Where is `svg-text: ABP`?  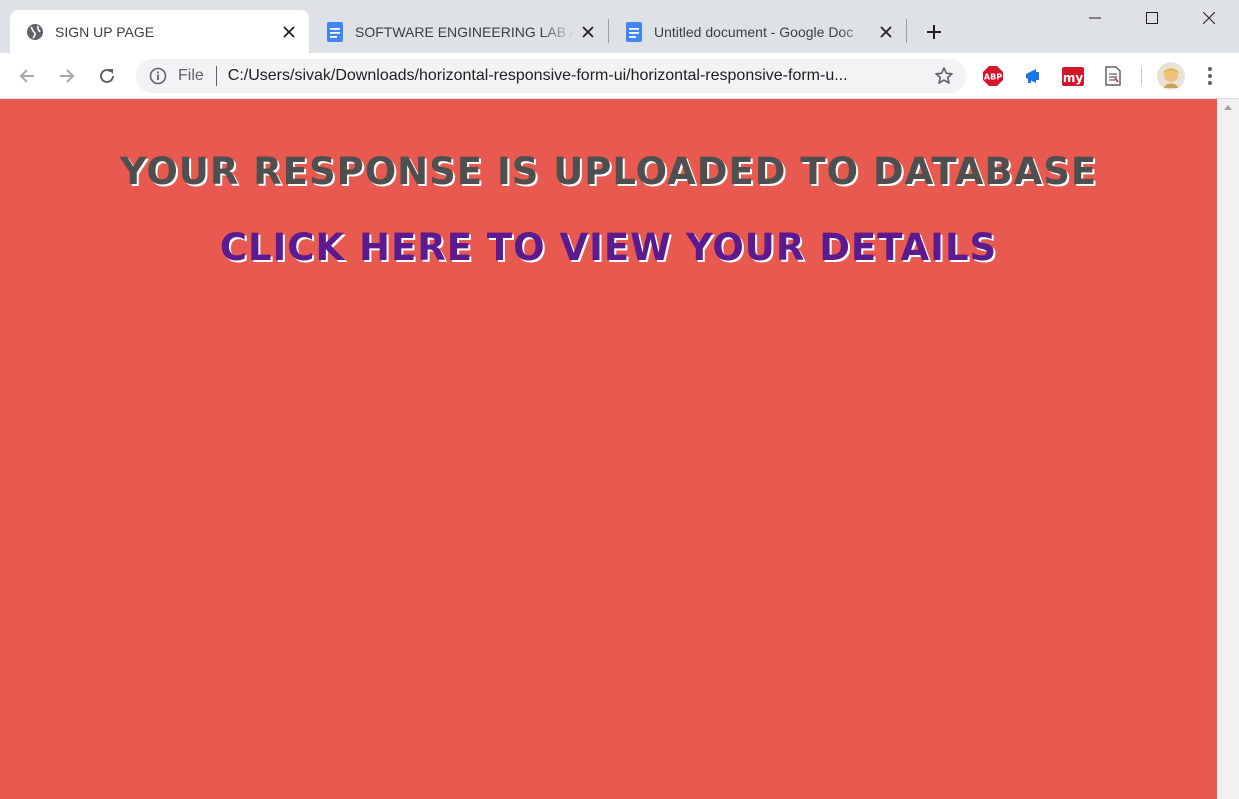 svg-text: ABP is located at coordinates (993, 77).